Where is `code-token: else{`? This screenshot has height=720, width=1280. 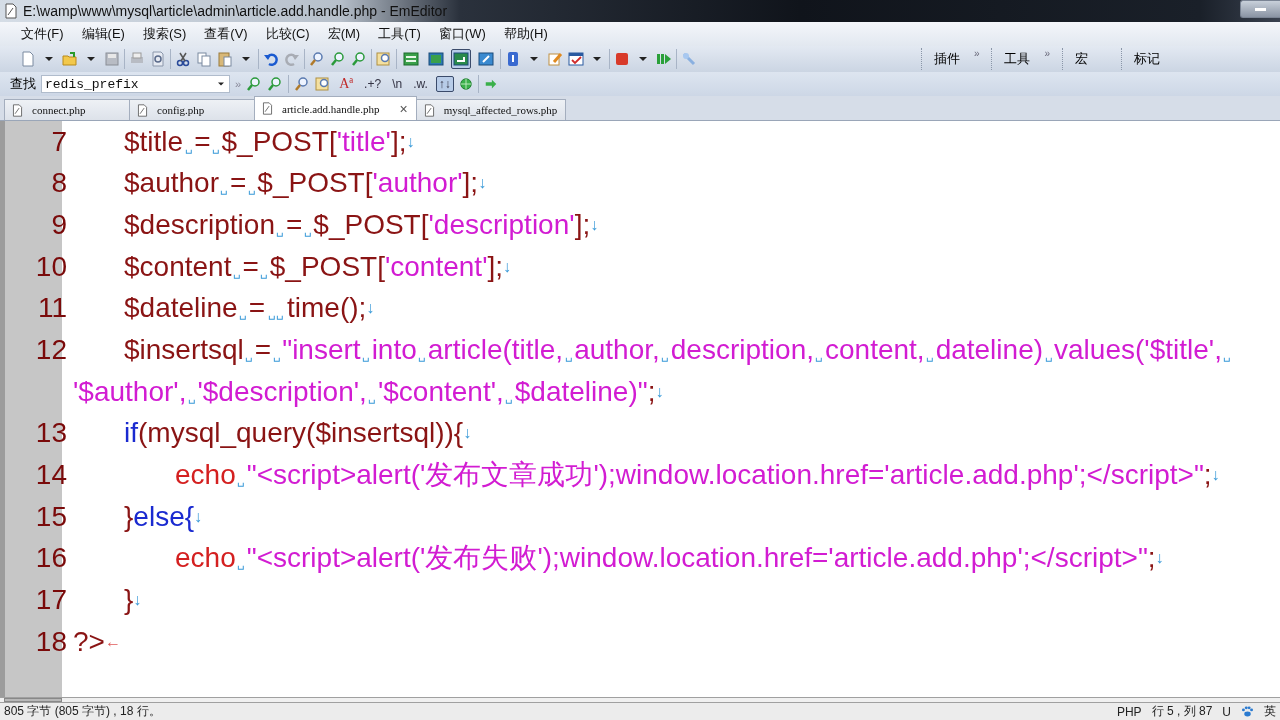 code-token: else{ is located at coordinates (164, 516).